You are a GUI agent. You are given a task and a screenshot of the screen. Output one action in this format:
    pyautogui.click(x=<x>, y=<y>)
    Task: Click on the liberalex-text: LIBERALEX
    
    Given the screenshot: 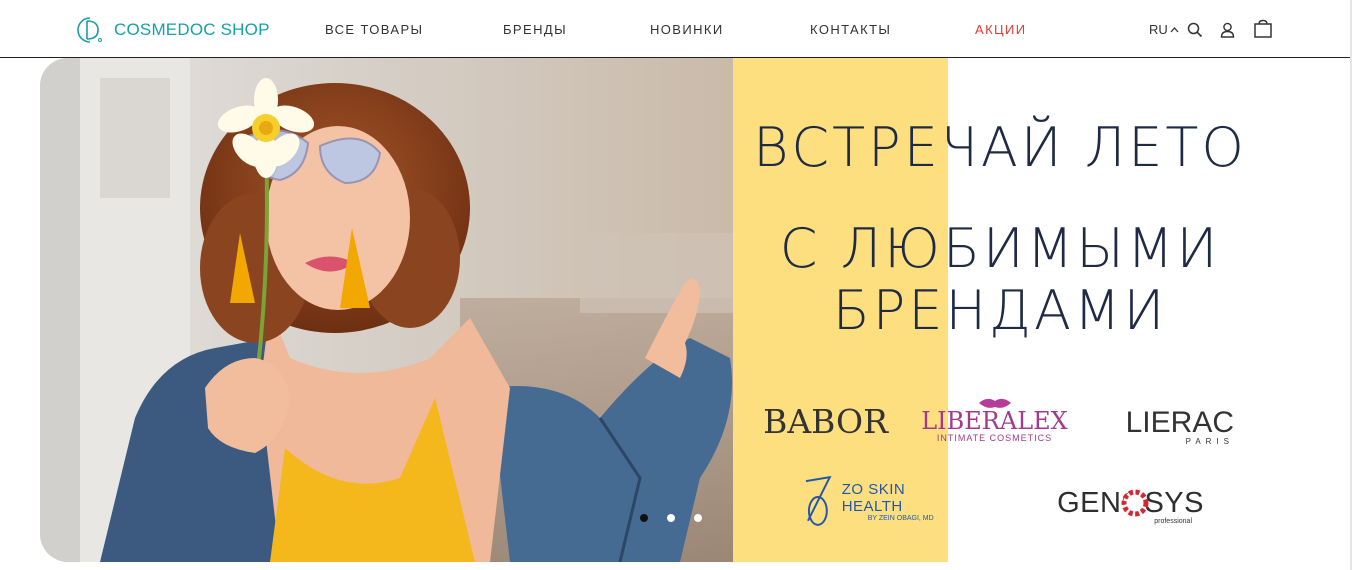 What is the action you would take?
    pyautogui.click(x=994, y=421)
    